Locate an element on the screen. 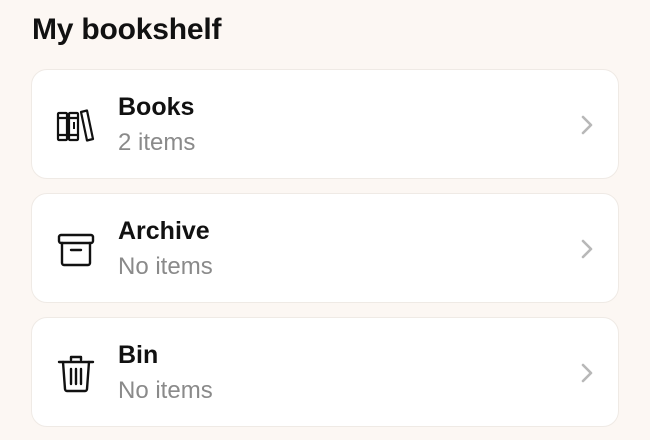 Image resolution: width=650 pixels, height=440 pixels. shelf-card-title: Books is located at coordinates (156, 107).